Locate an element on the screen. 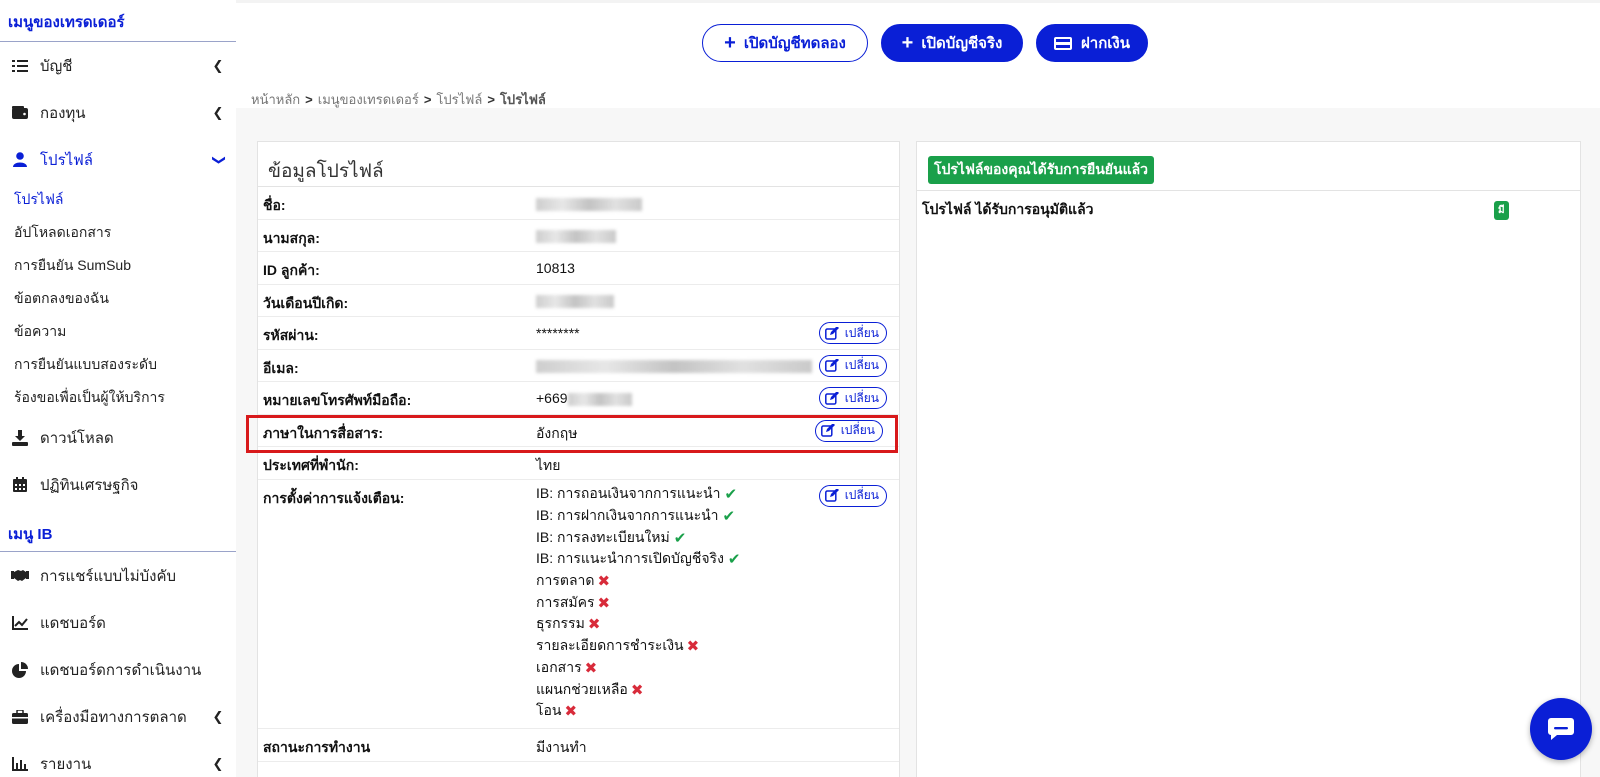 Image resolution: width=1600 pixels, height=777 pixels. sidebar-item-economic-calendar: ปฏิทินเศรษฐกิจ is located at coordinates (118, 484).